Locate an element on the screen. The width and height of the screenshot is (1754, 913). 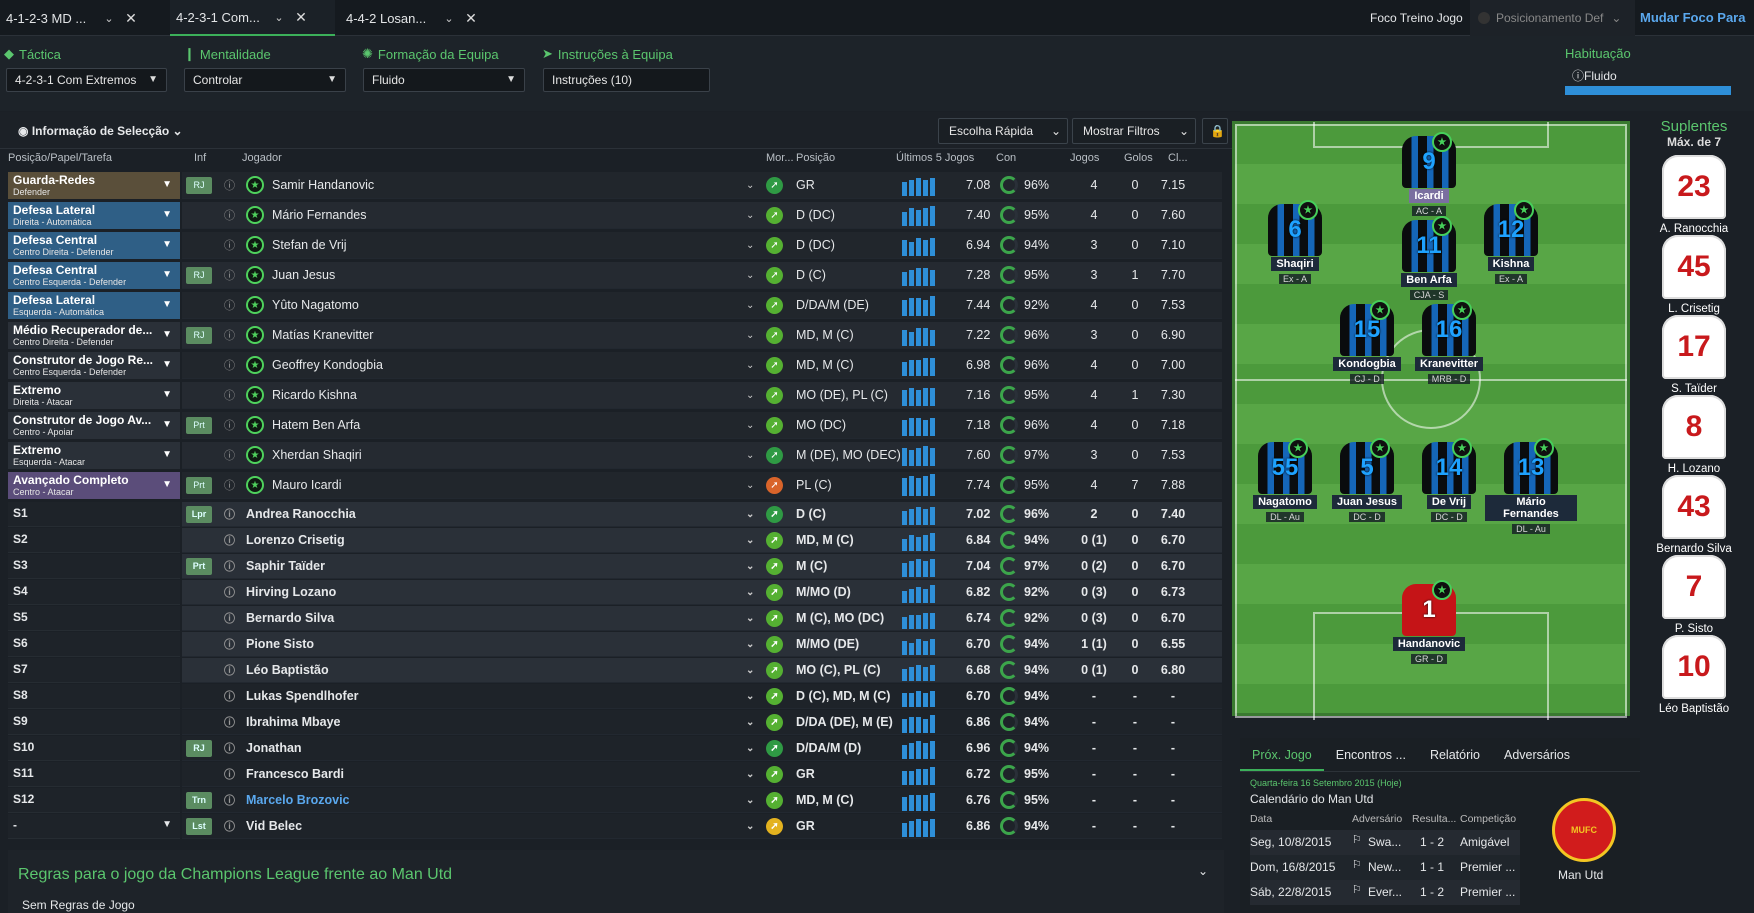
player-name: Léo Baptistão is located at coordinates (287, 670).